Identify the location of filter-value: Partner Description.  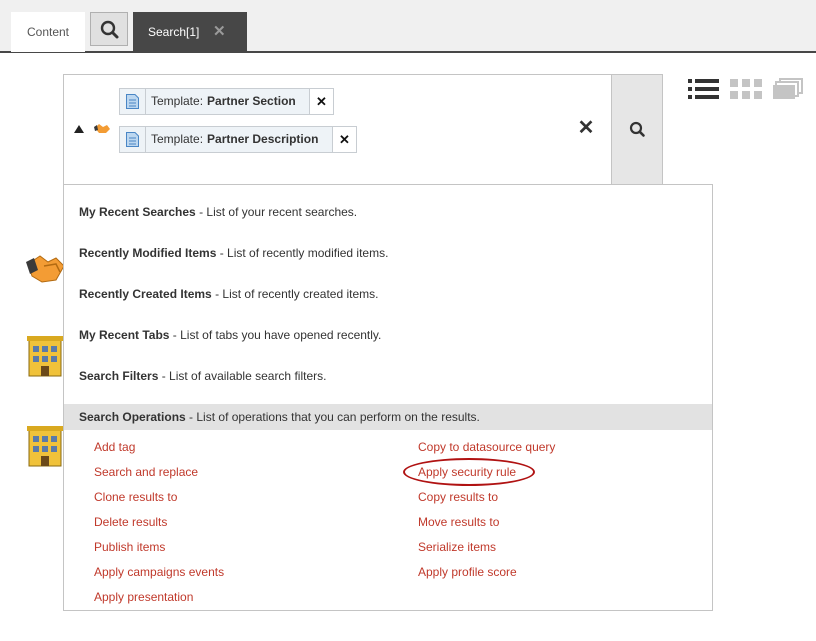
(263, 139).